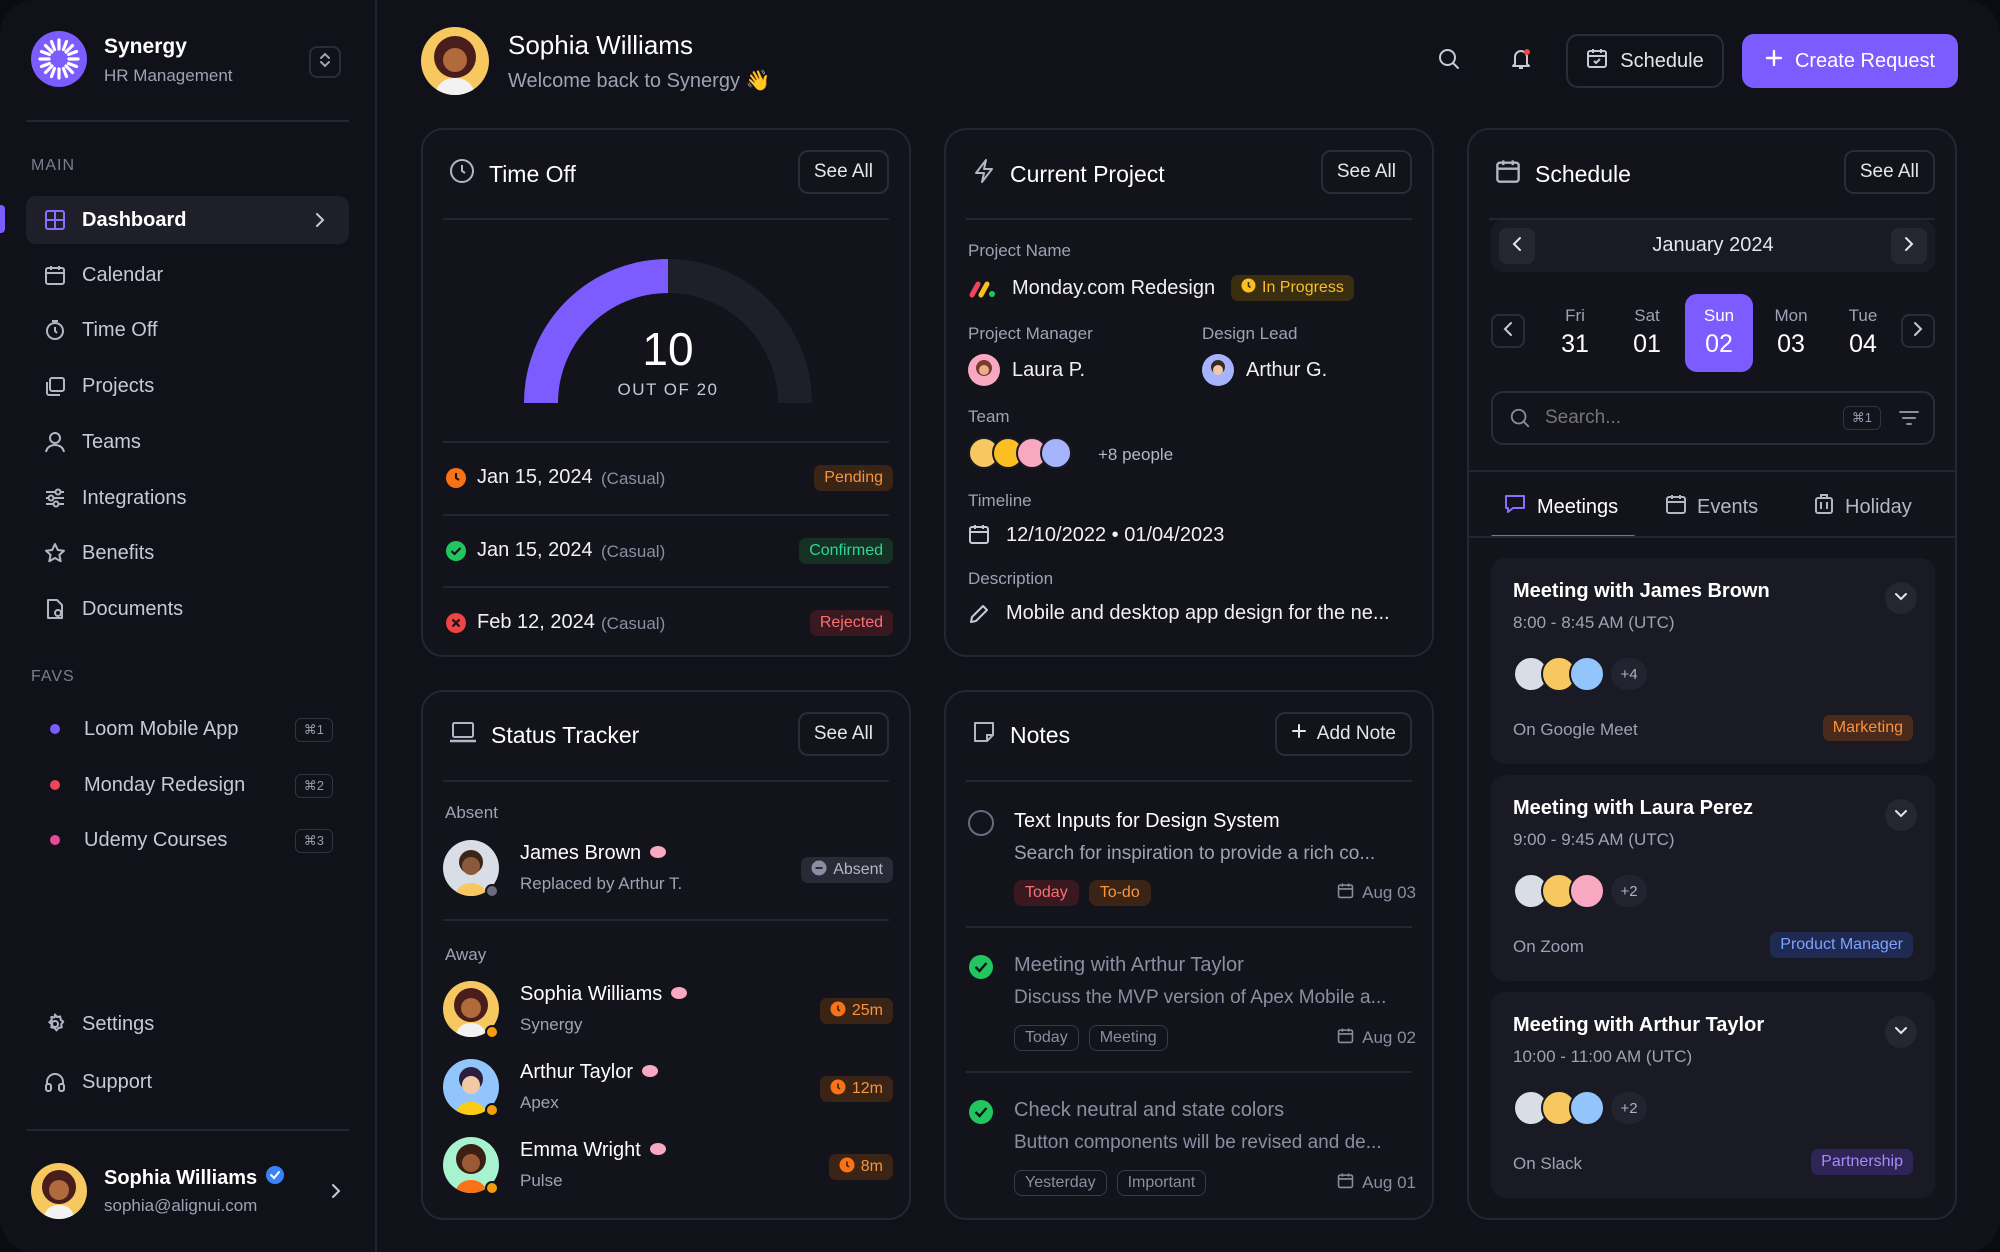 The image size is (2000, 1252). I want to click on shortcut-badge: ⌘2, so click(313, 786).